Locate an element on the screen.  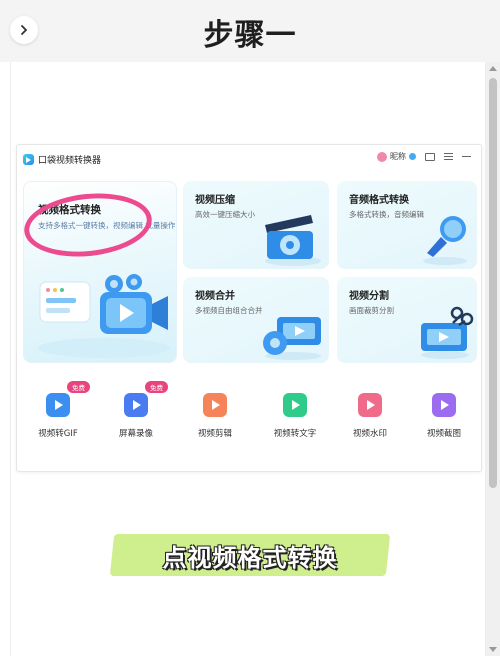
card-title: 视频分割 is located at coordinates (369, 296).